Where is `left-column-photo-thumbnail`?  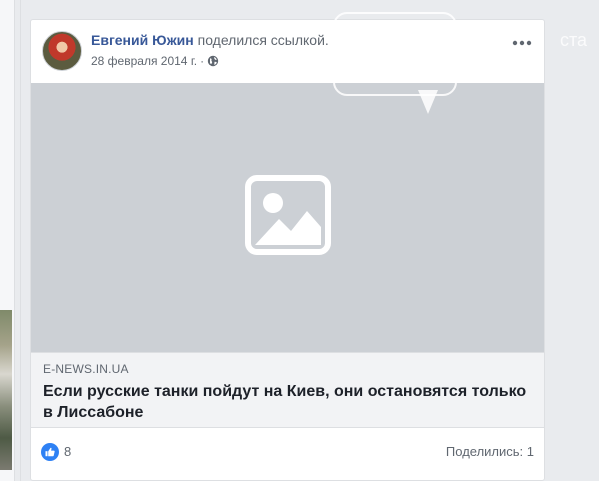 left-column-photo-thumbnail is located at coordinates (6, 390).